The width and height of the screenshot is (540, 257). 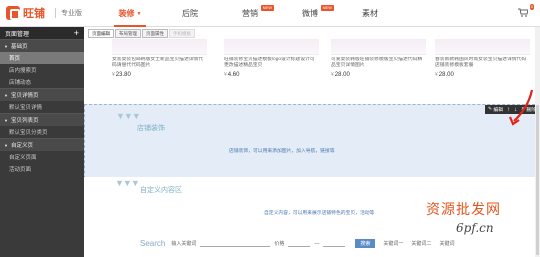 I want to click on sidebar-group-item-detail: ▼ 宝贝详情页, so click(x=42, y=94).